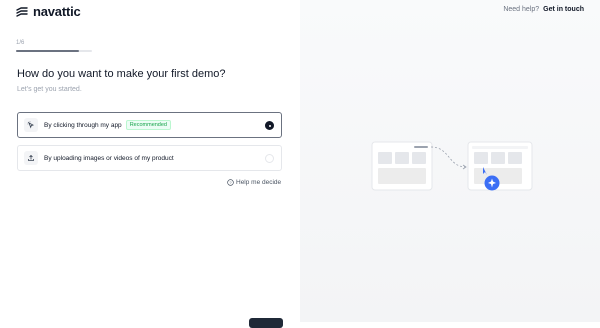 The image size is (600, 328). I want to click on recommended-badge: Recommended, so click(148, 125).